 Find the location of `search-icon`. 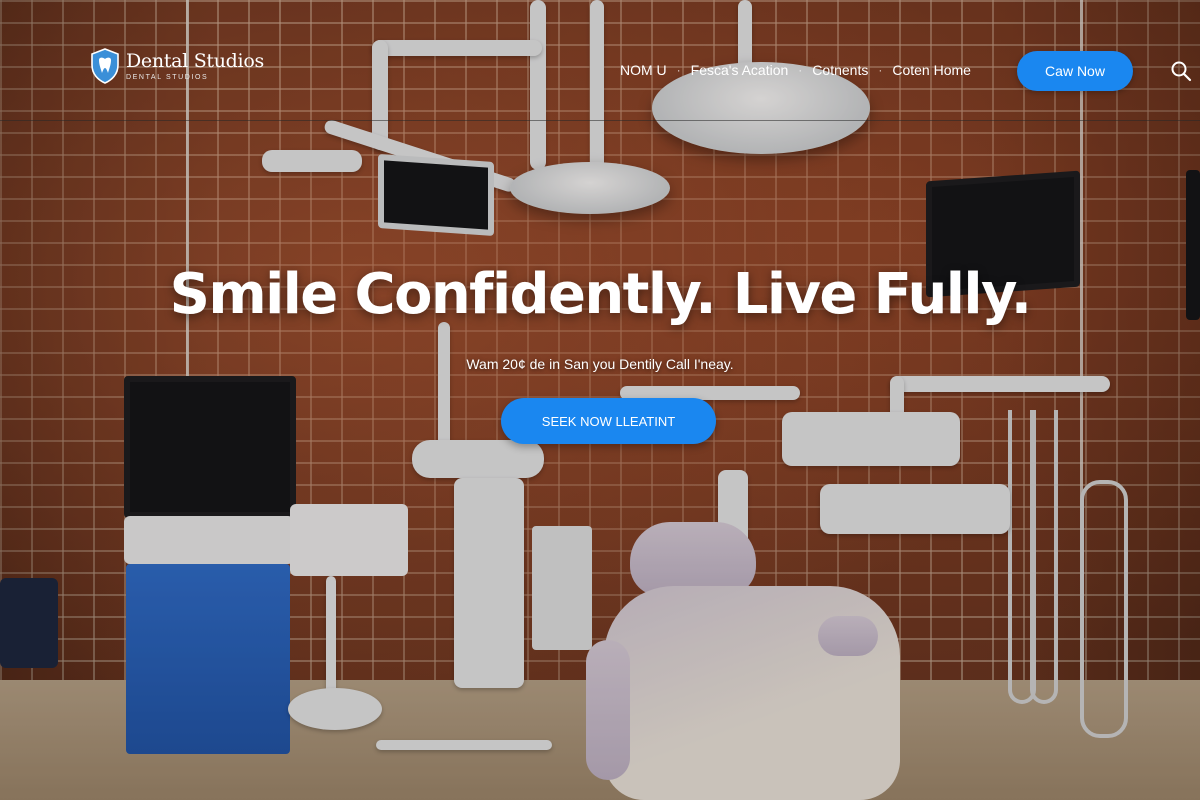

search-icon is located at coordinates (1181, 71).